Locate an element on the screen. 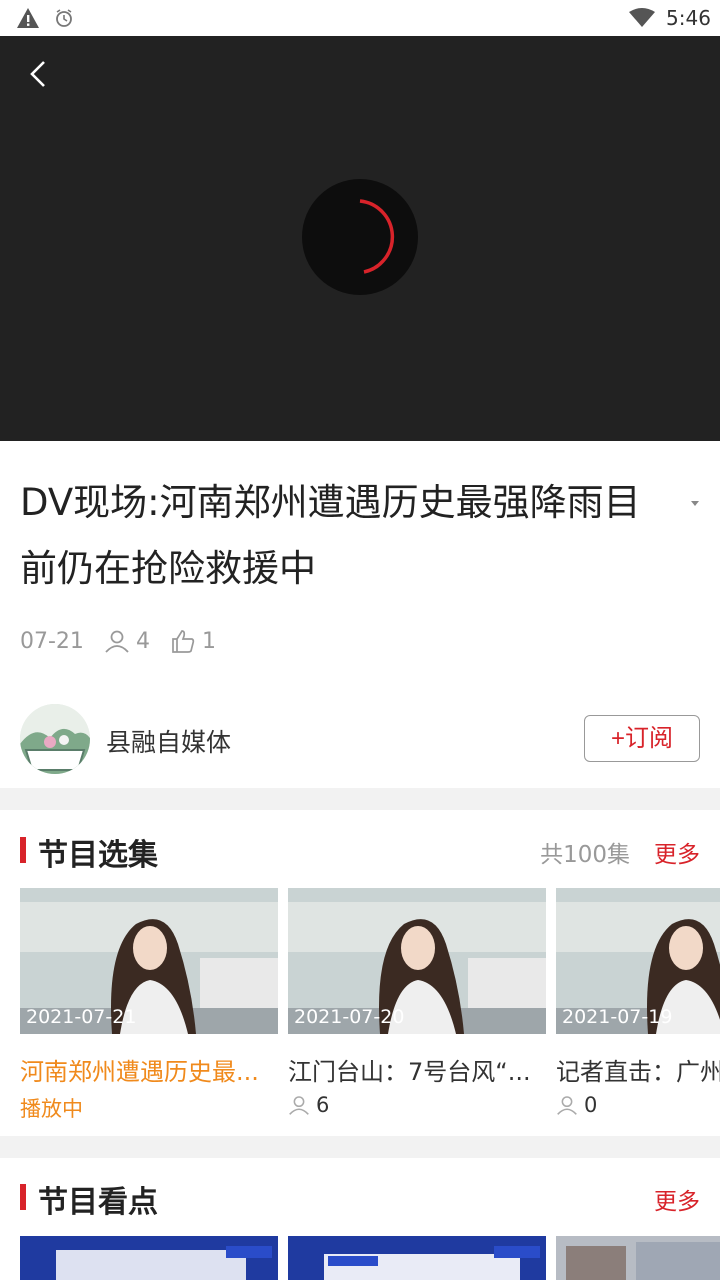 The image size is (720, 1280). episode-card: 2021-07-20 江门台山：7号台风“... 6 is located at coordinates (417, 1002).